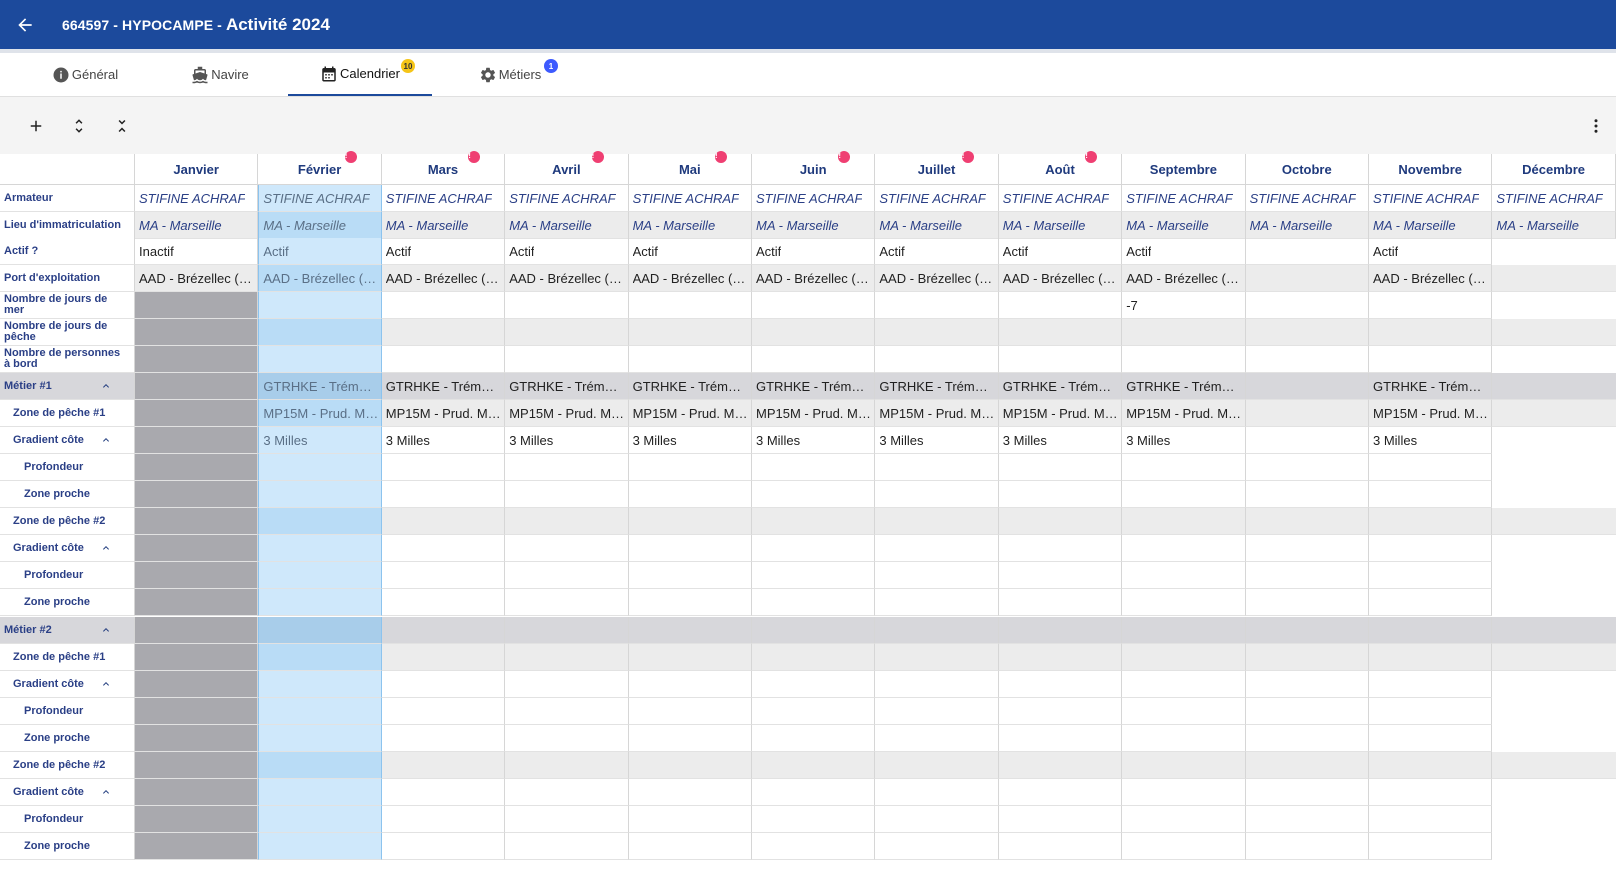 The image size is (1616, 869). I want to click on more-vert-icon, so click(1596, 126).